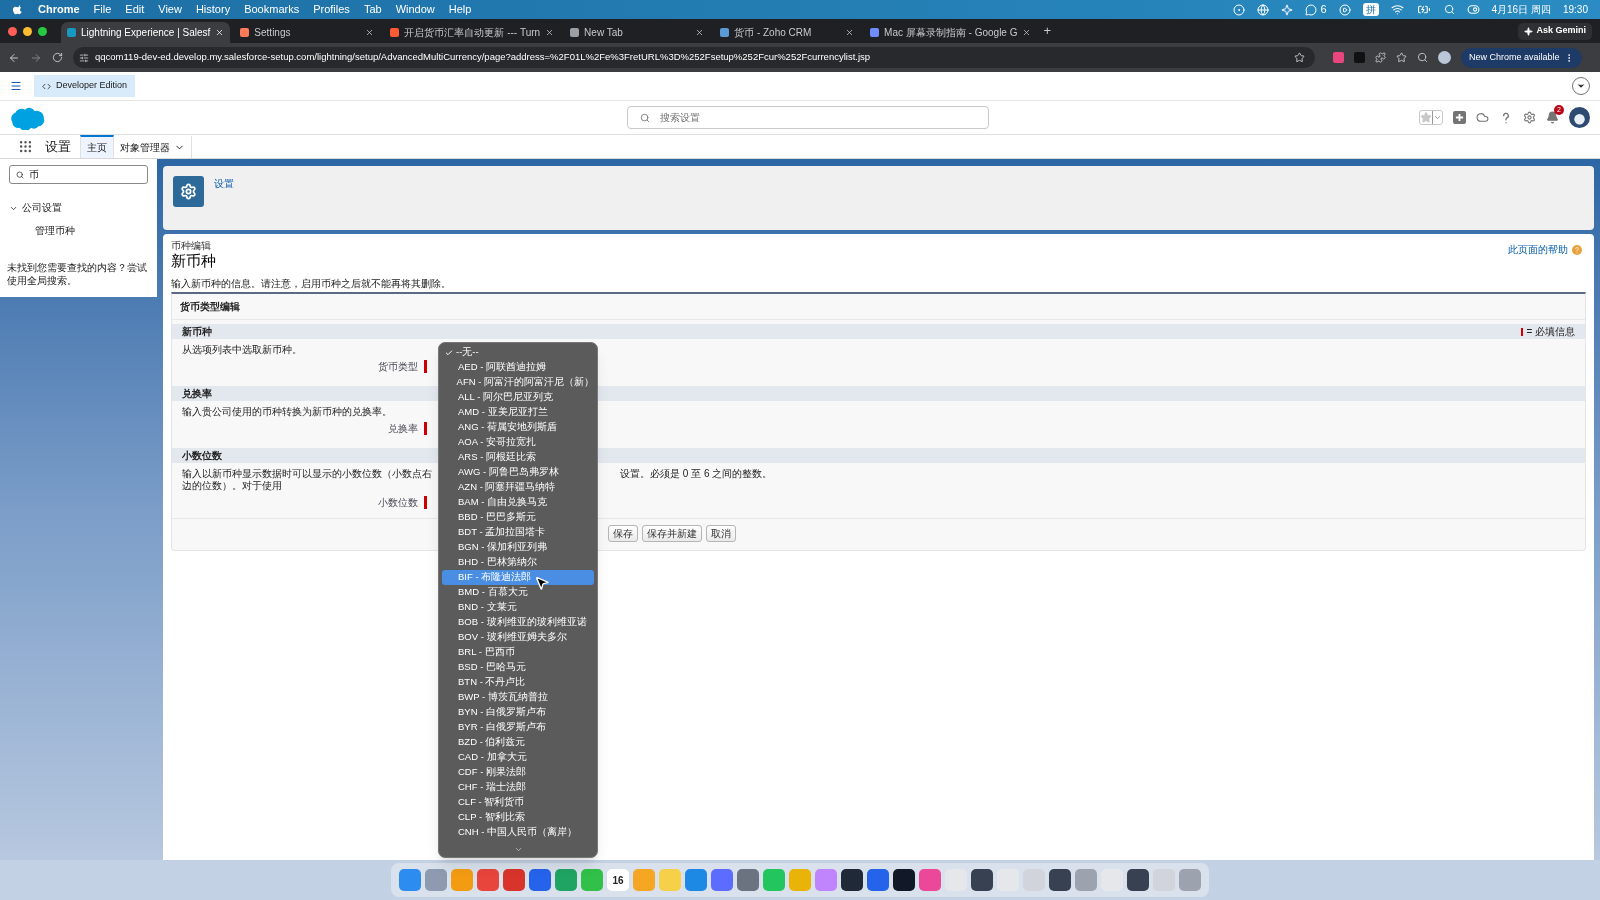 The image size is (1600, 900). What do you see at coordinates (637, 32) in the screenshot?
I see `browser-tab: New Tab` at bounding box center [637, 32].